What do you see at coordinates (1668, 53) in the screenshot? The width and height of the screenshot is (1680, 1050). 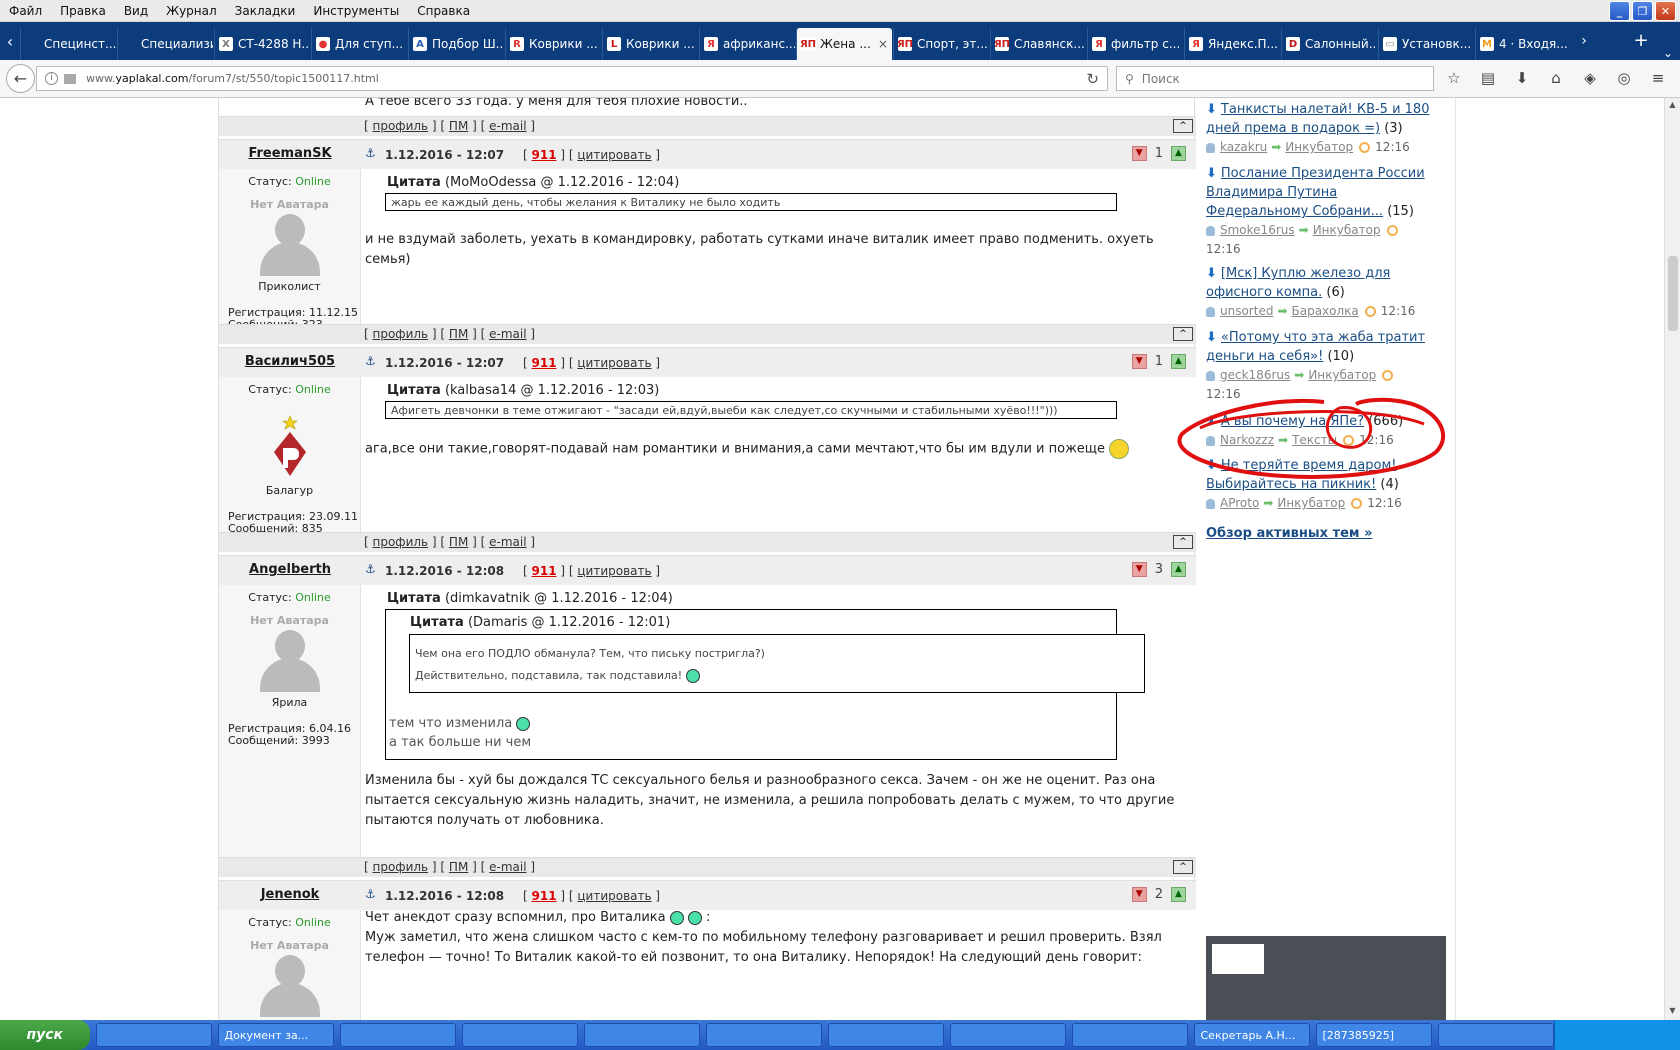 I see `tab-list-icon: ⌄` at bounding box center [1668, 53].